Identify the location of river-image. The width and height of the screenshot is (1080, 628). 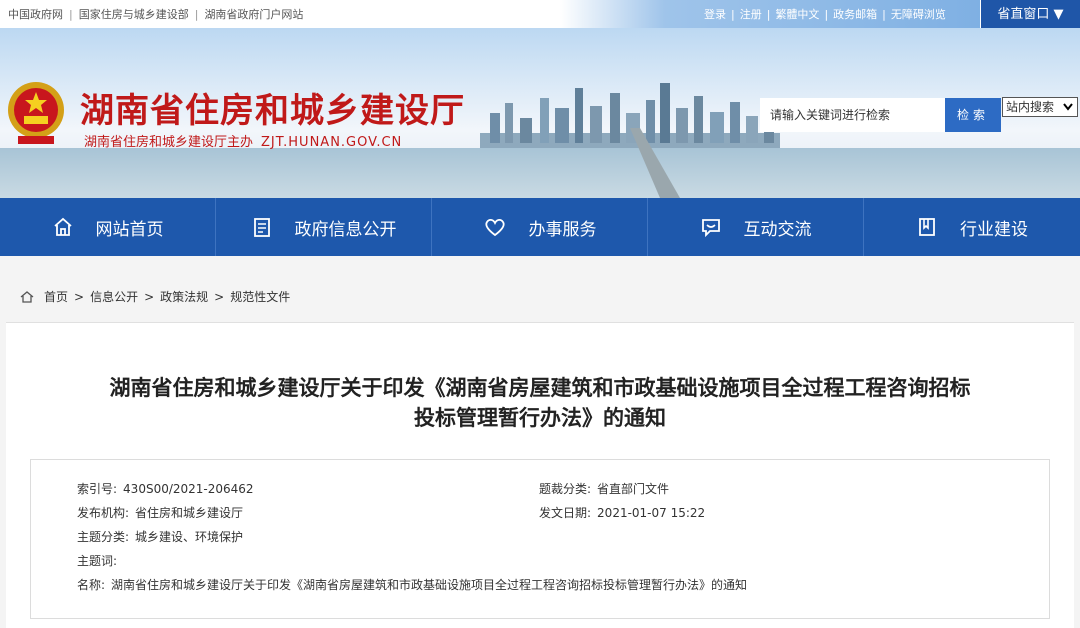
(540, 173).